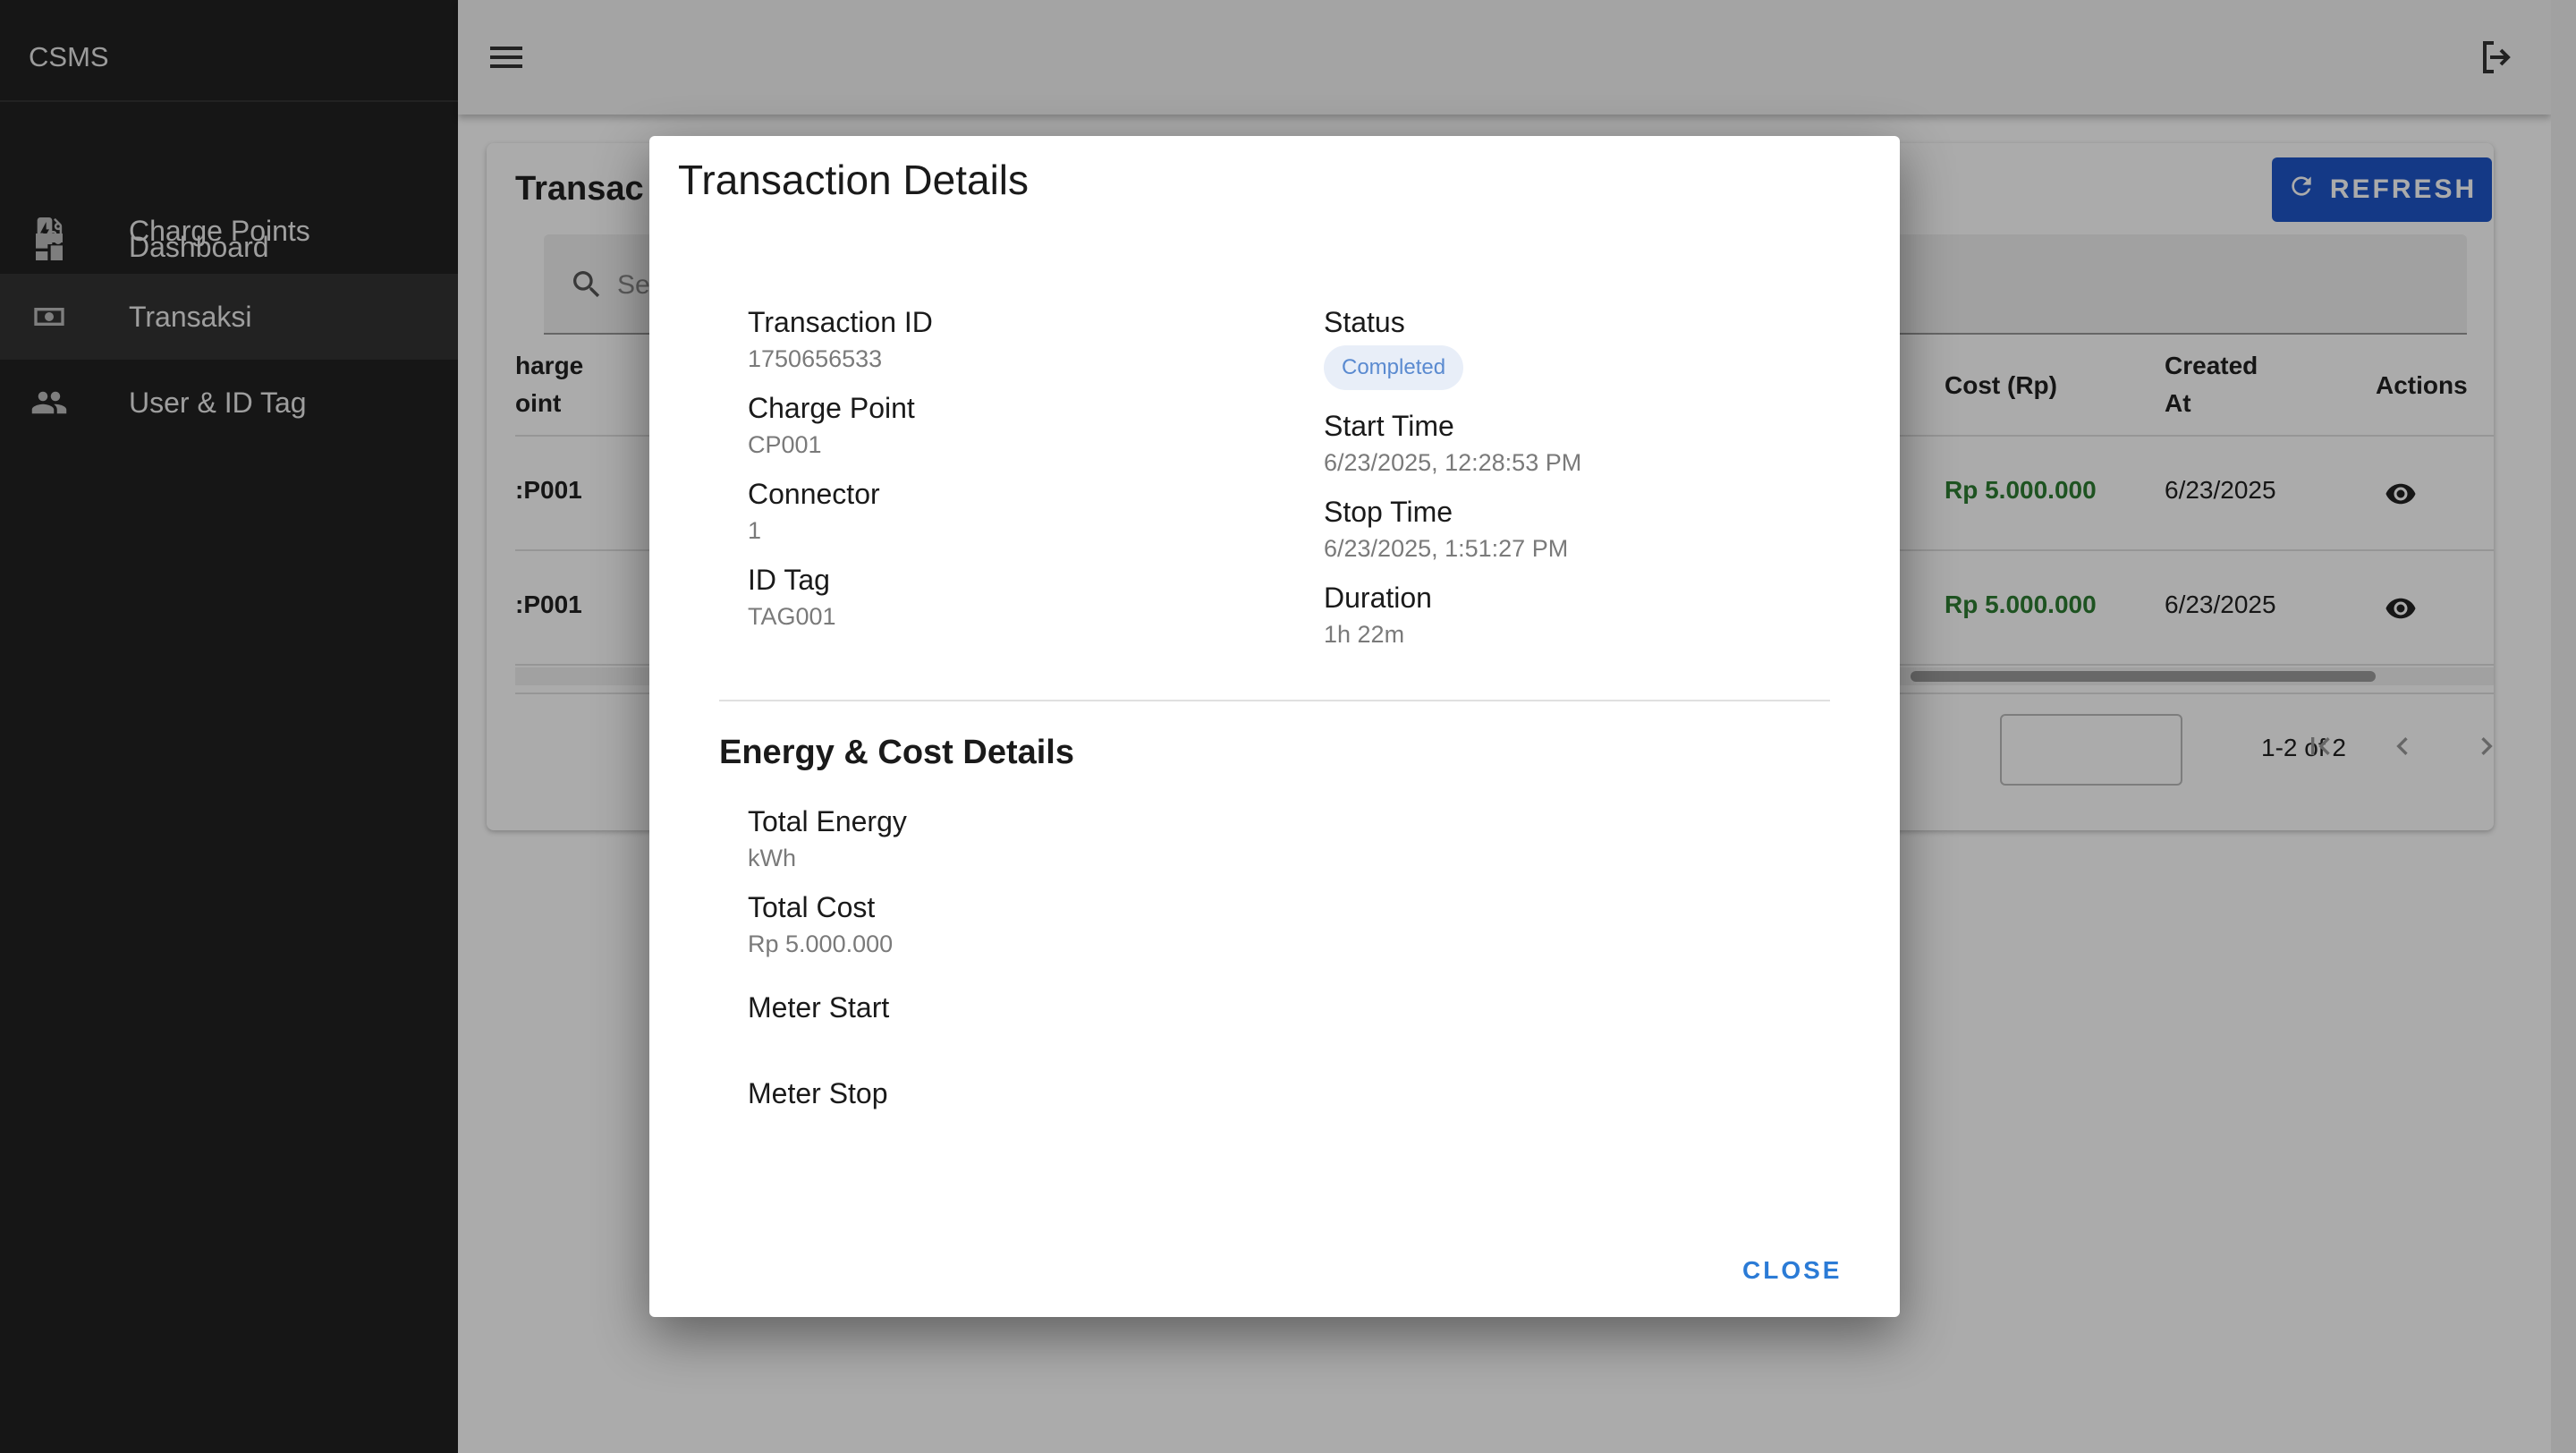 The width and height of the screenshot is (2576, 1453). Describe the element at coordinates (1394, 367) in the screenshot. I see `status-badge: Completed` at that location.